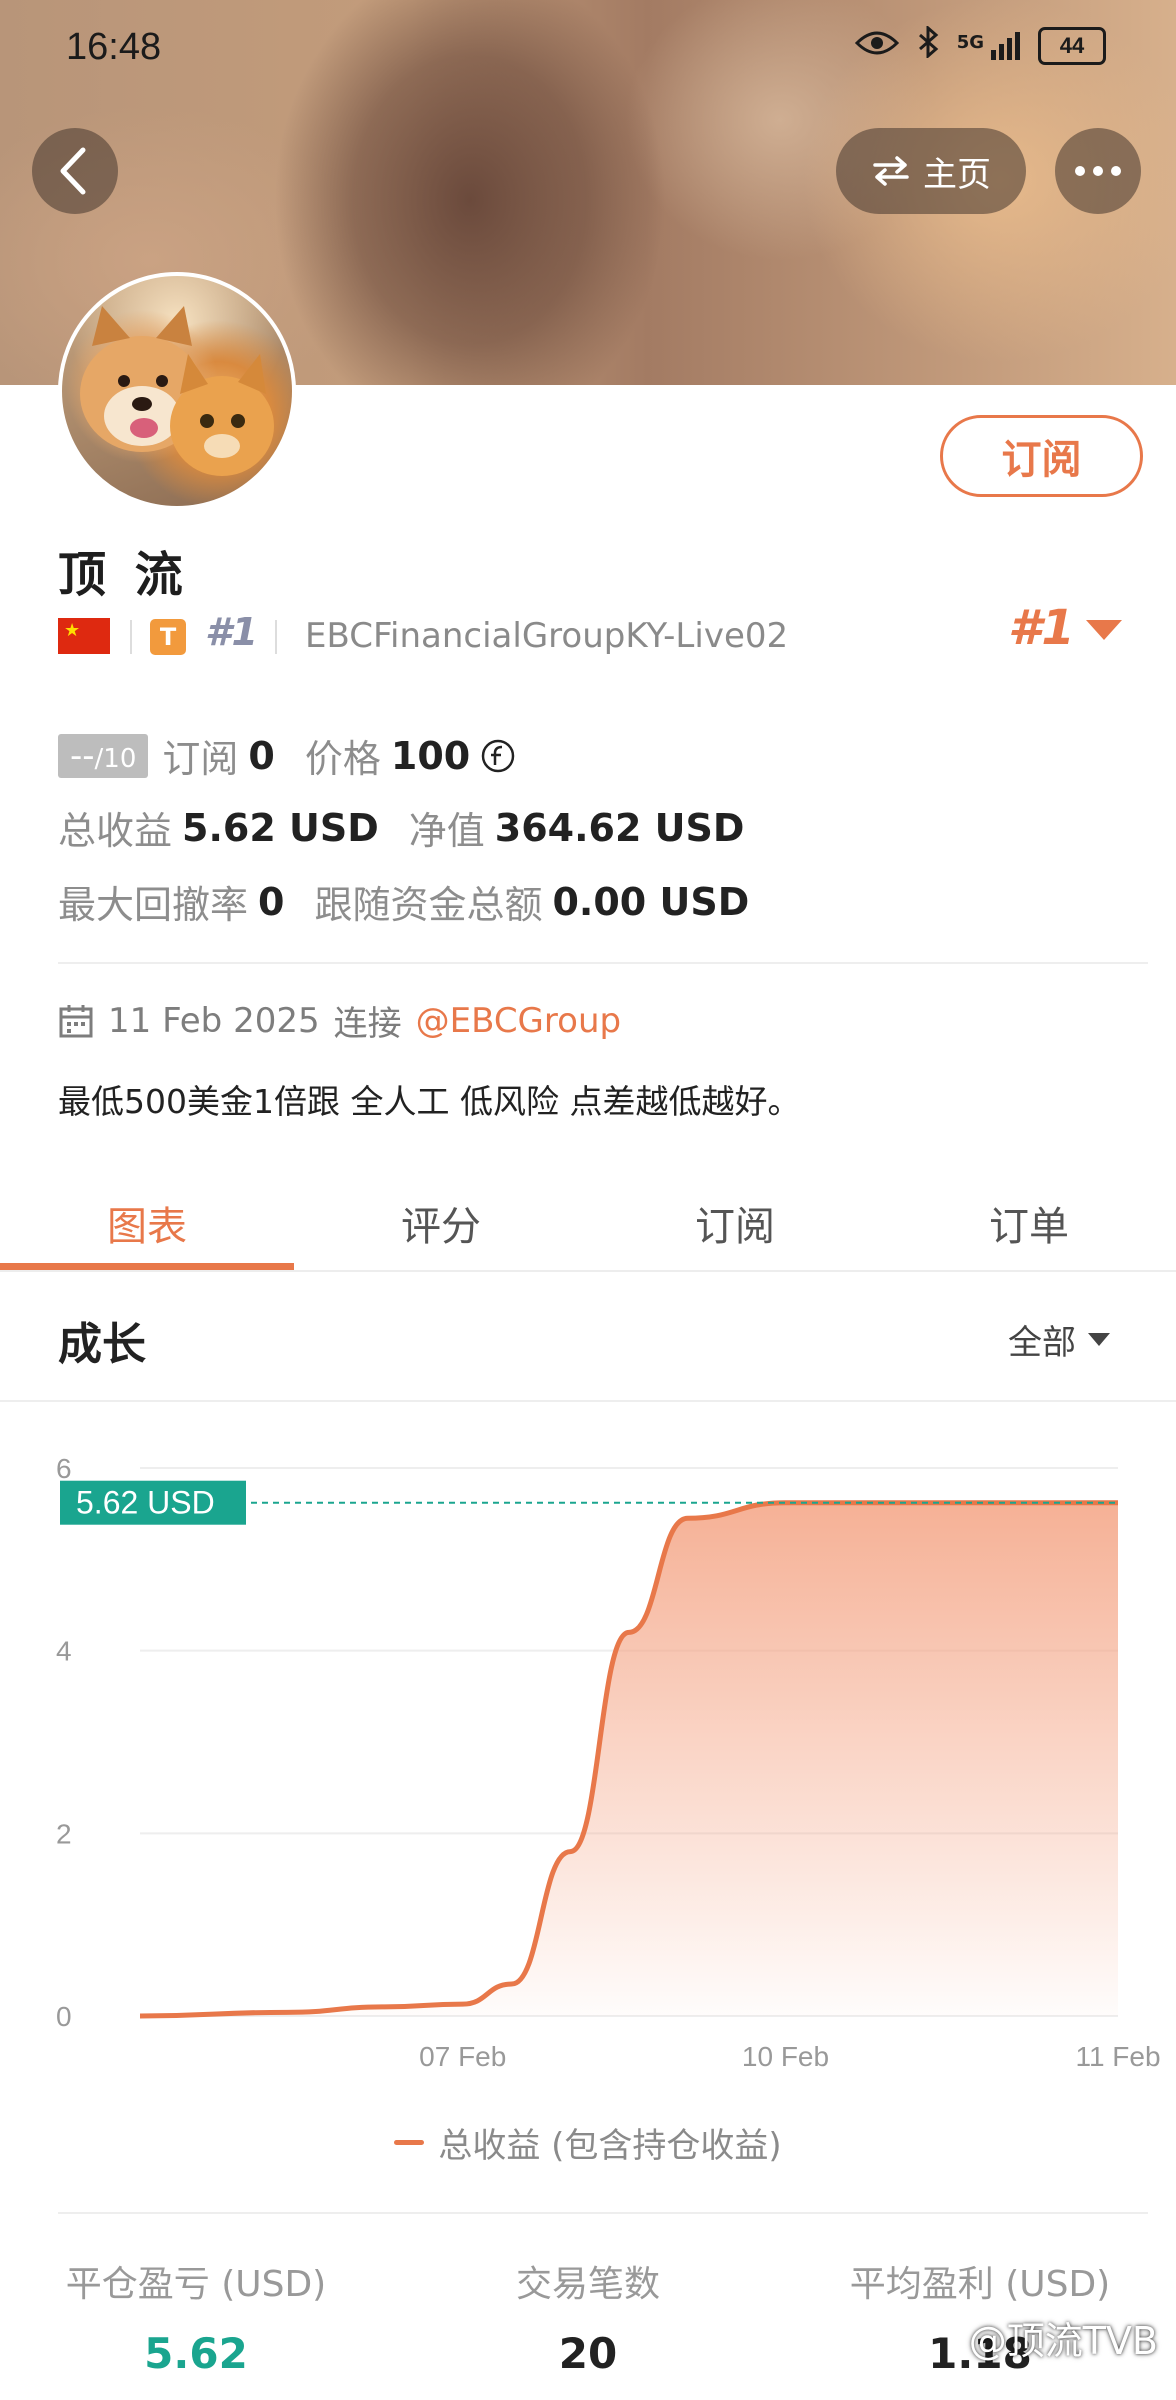 Image resolution: width=1176 pixels, height=2400 pixels. What do you see at coordinates (891, 171) in the screenshot?
I see `swap-icon` at bounding box center [891, 171].